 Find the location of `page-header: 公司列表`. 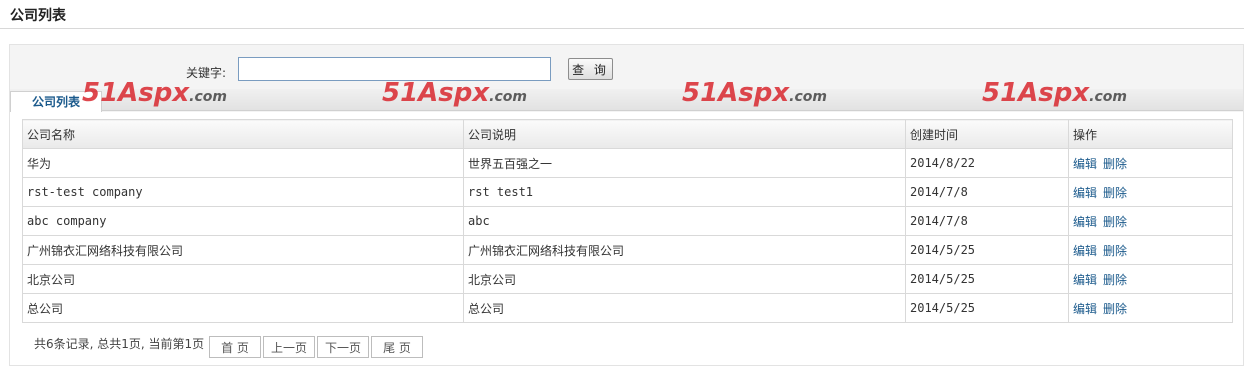

page-header: 公司列表 is located at coordinates (622, 14).